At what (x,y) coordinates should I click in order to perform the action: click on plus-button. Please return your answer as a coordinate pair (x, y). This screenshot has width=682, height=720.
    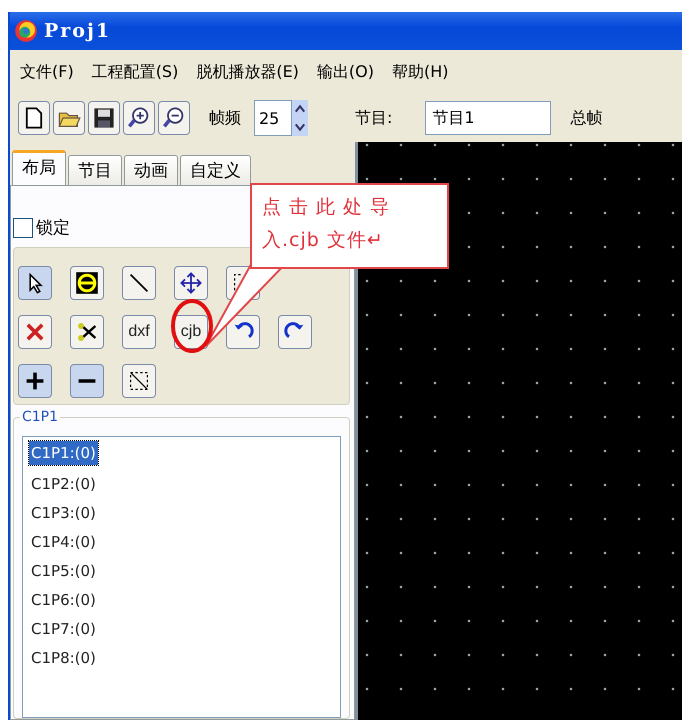
    Looking at the image, I should click on (35, 381).